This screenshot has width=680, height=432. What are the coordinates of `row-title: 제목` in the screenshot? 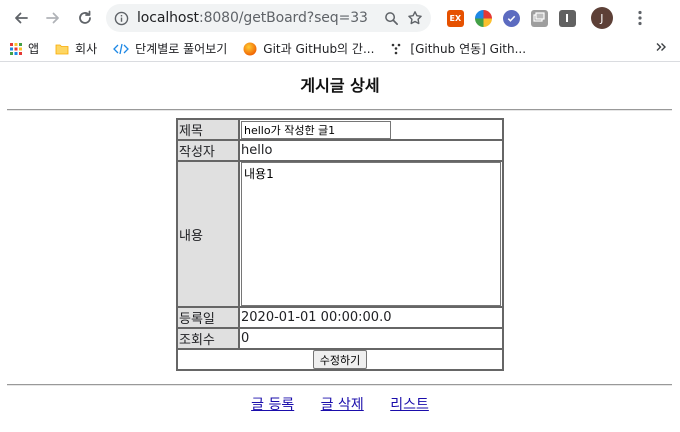 It's located at (340, 129).